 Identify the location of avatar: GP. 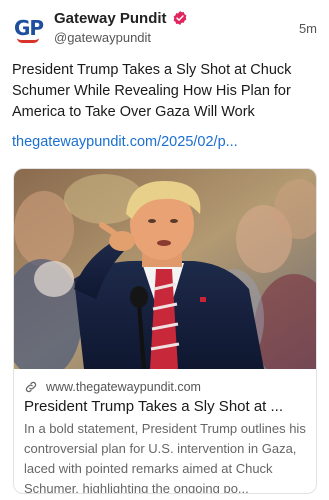
(29, 29).